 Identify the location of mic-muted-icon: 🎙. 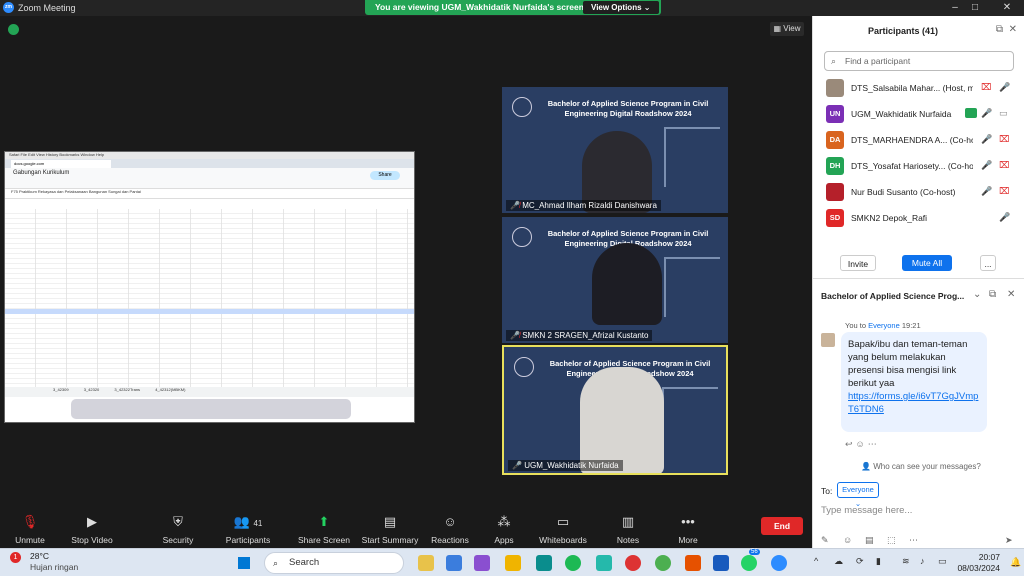
(30, 521).